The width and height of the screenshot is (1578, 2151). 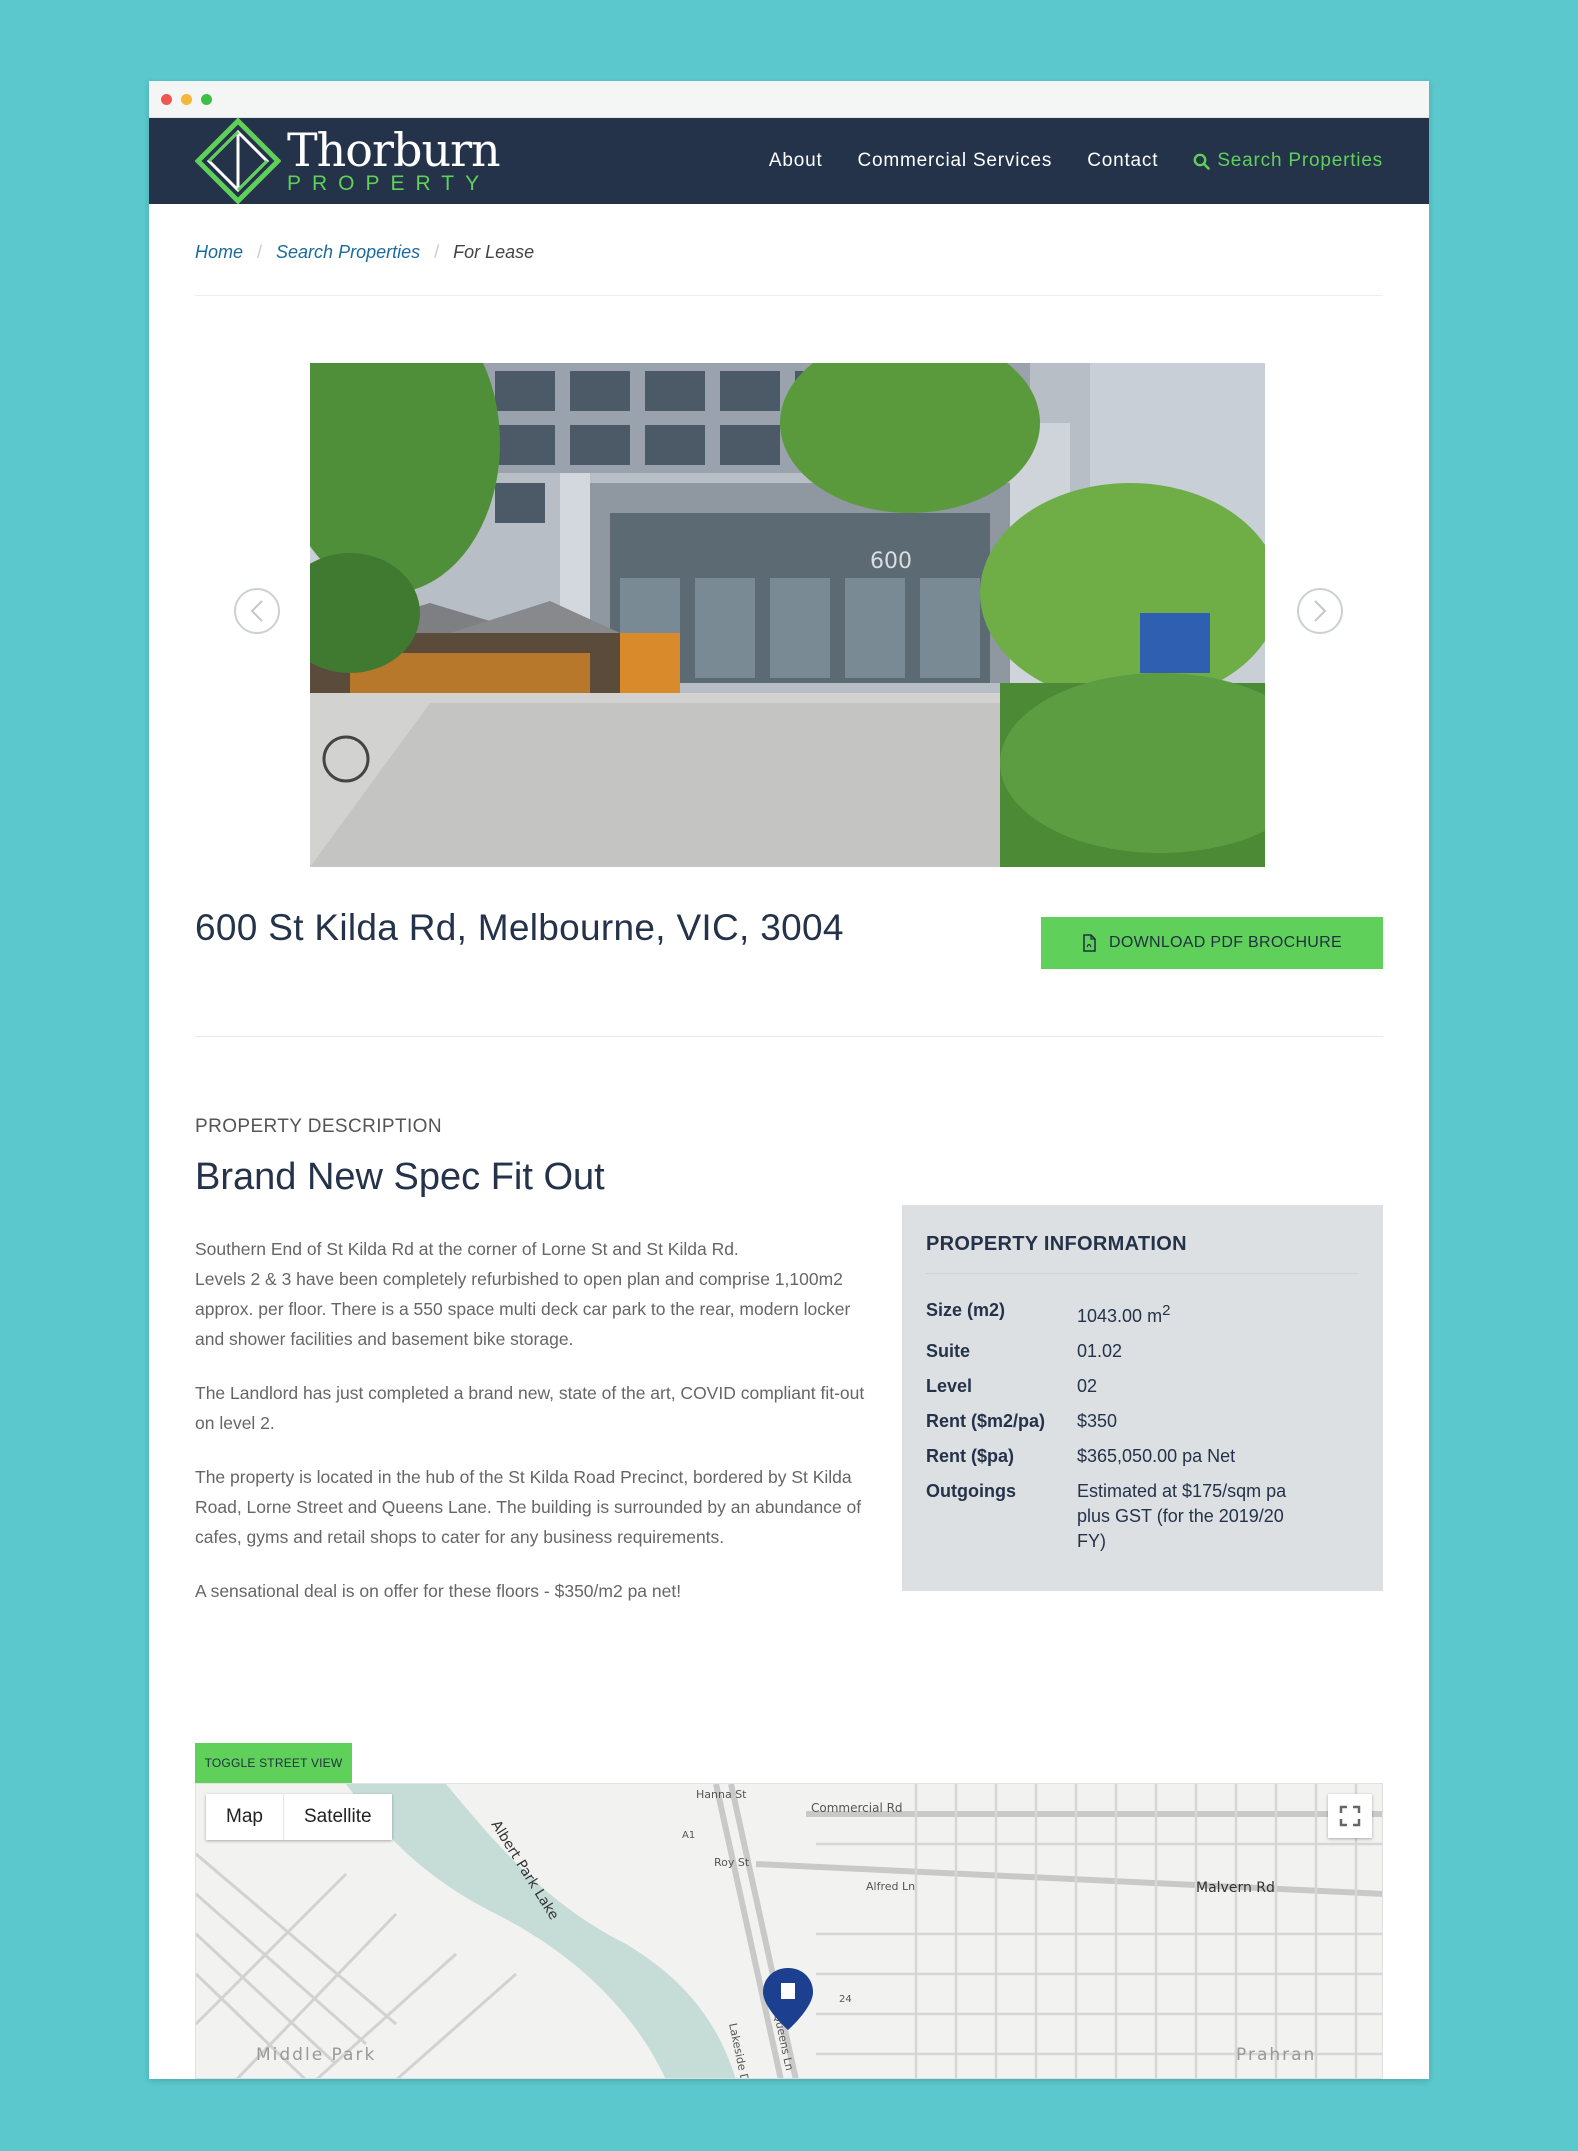 What do you see at coordinates (318, 1126) in the screenshot?
I see `description-eyebrow: PROPERTY DESCRIPTION` at bounding box center [318, 1126].